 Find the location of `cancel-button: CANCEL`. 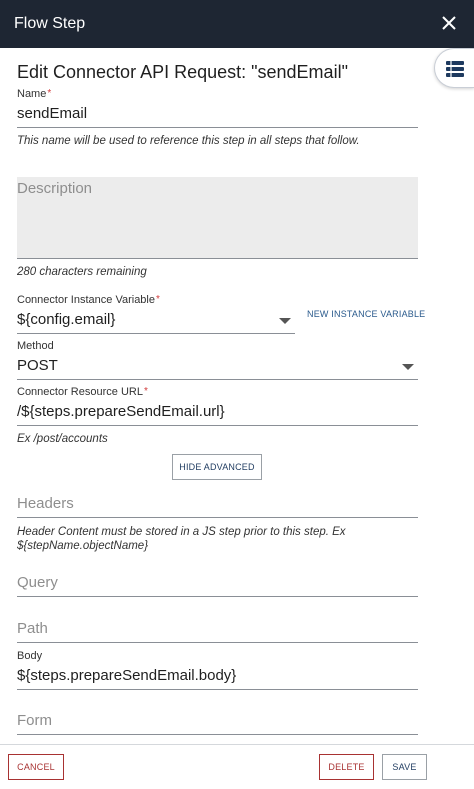

cancel-button: CANCEL is located at coordinates (36, 767).